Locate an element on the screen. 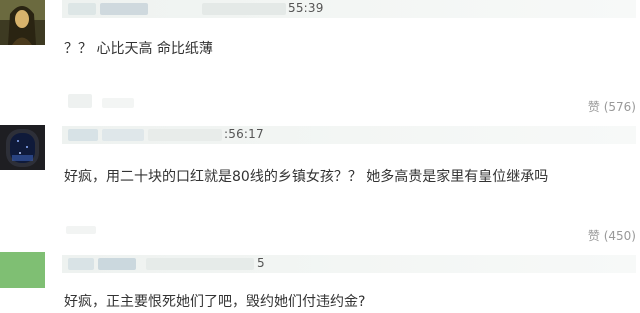 This screenshot has height=313, width=640. comment-meta: :56:17 is located at coordinates (349, 135).